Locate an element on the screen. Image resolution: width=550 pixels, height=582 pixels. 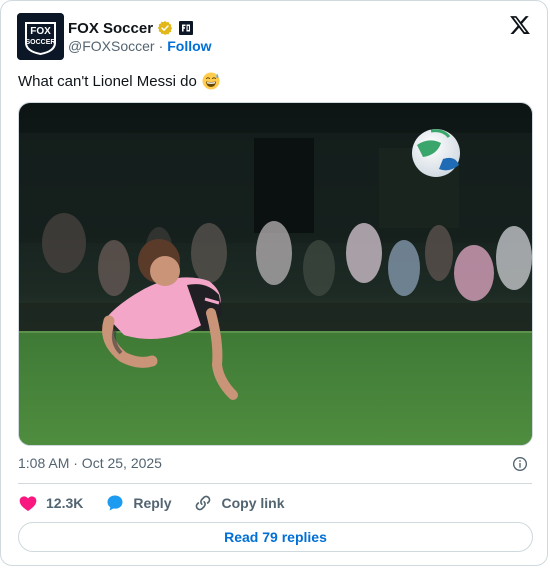
reply-label: Reply is located at coordinates (152, 503).